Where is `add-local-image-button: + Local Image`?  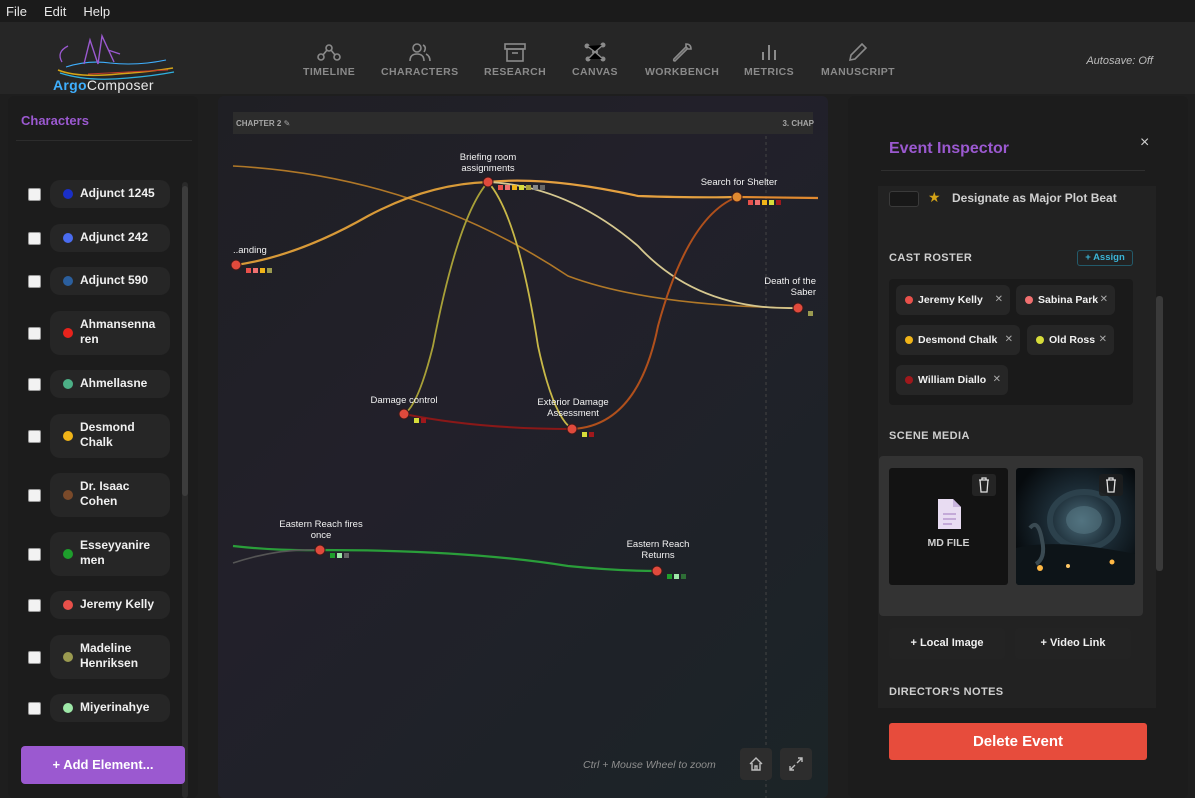 add-local-image-button: + Local Image is located at coordinates (947, 643).